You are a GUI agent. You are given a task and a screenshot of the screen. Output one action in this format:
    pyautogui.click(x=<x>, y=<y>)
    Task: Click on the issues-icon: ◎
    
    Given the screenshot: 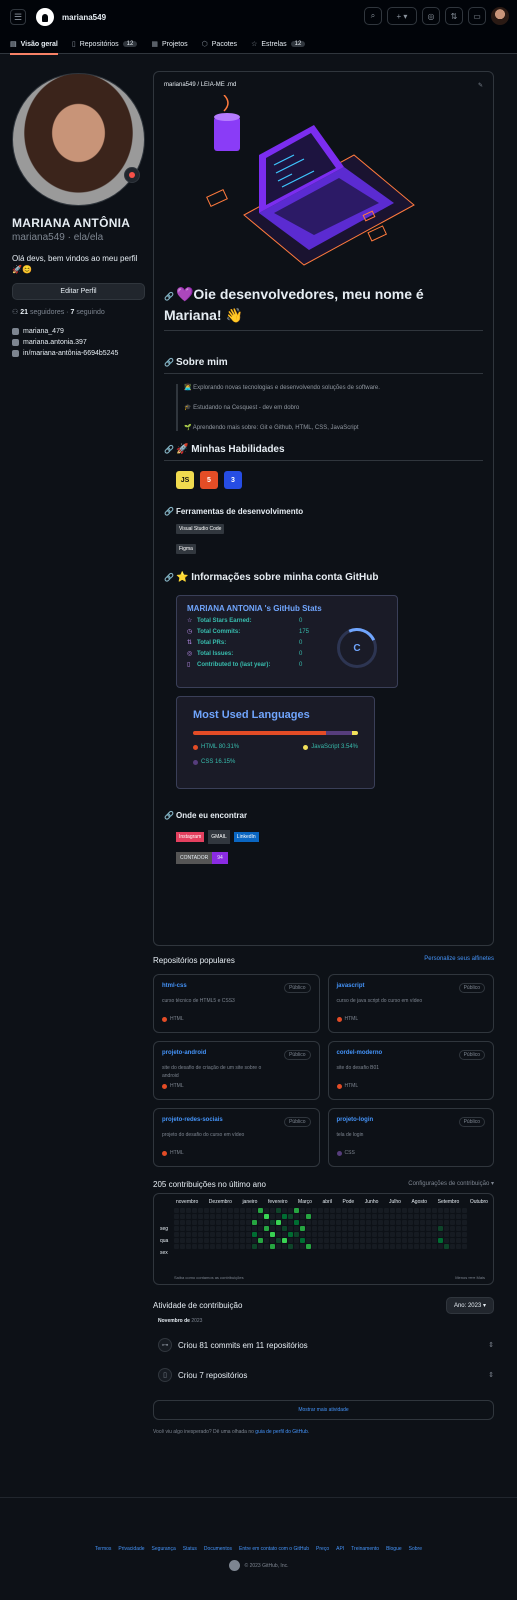 What is the action you would take?
    pyautogui.click(x=431, y=16)
    